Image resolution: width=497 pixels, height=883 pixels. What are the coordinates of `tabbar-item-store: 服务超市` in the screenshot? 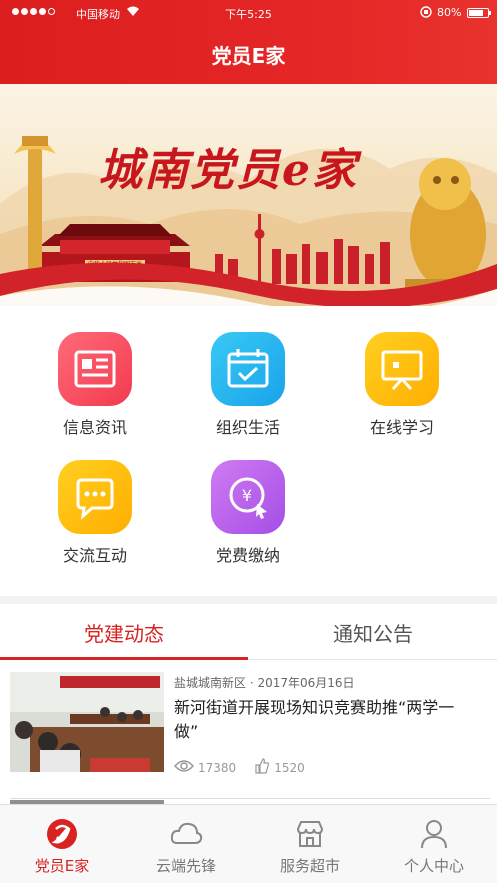 It's located at (310, 844).